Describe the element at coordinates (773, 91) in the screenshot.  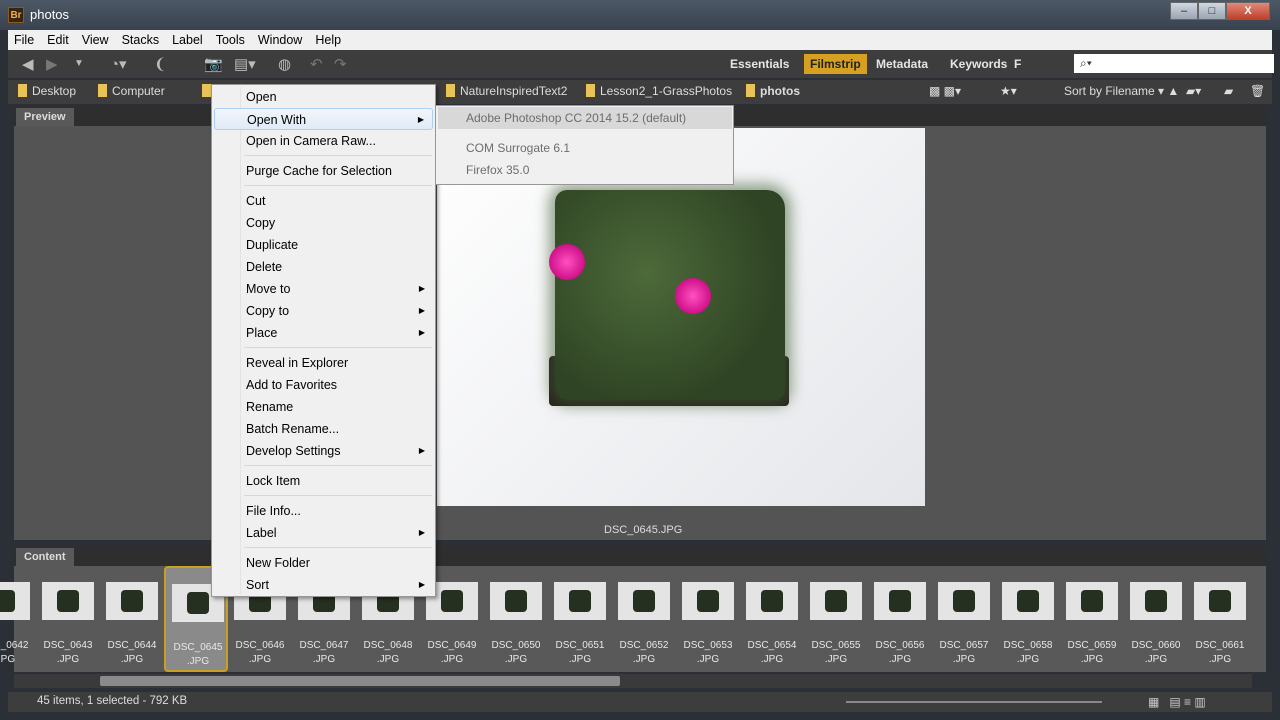
I see `breadcrumb-item: photos` at that location.